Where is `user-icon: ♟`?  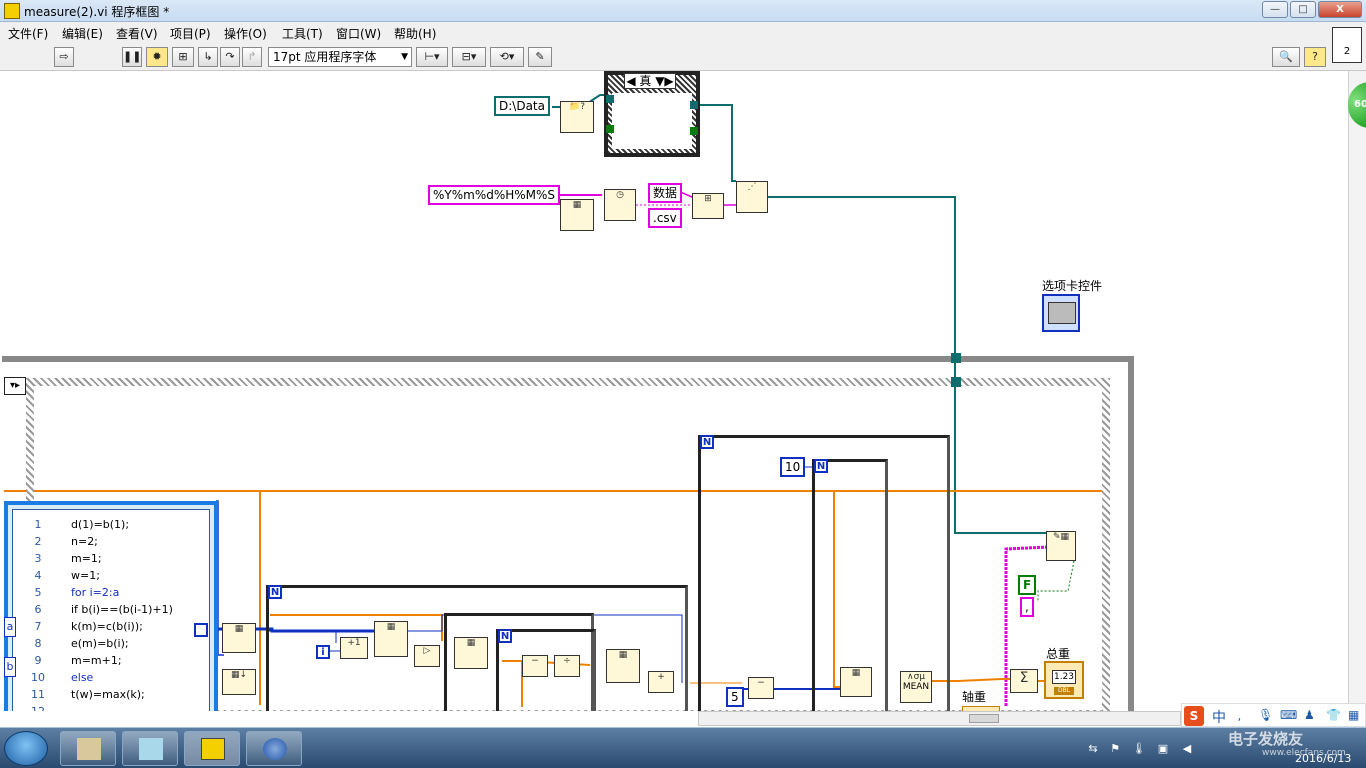
user-icon: ♟ is located at coordinates (1309, 715).